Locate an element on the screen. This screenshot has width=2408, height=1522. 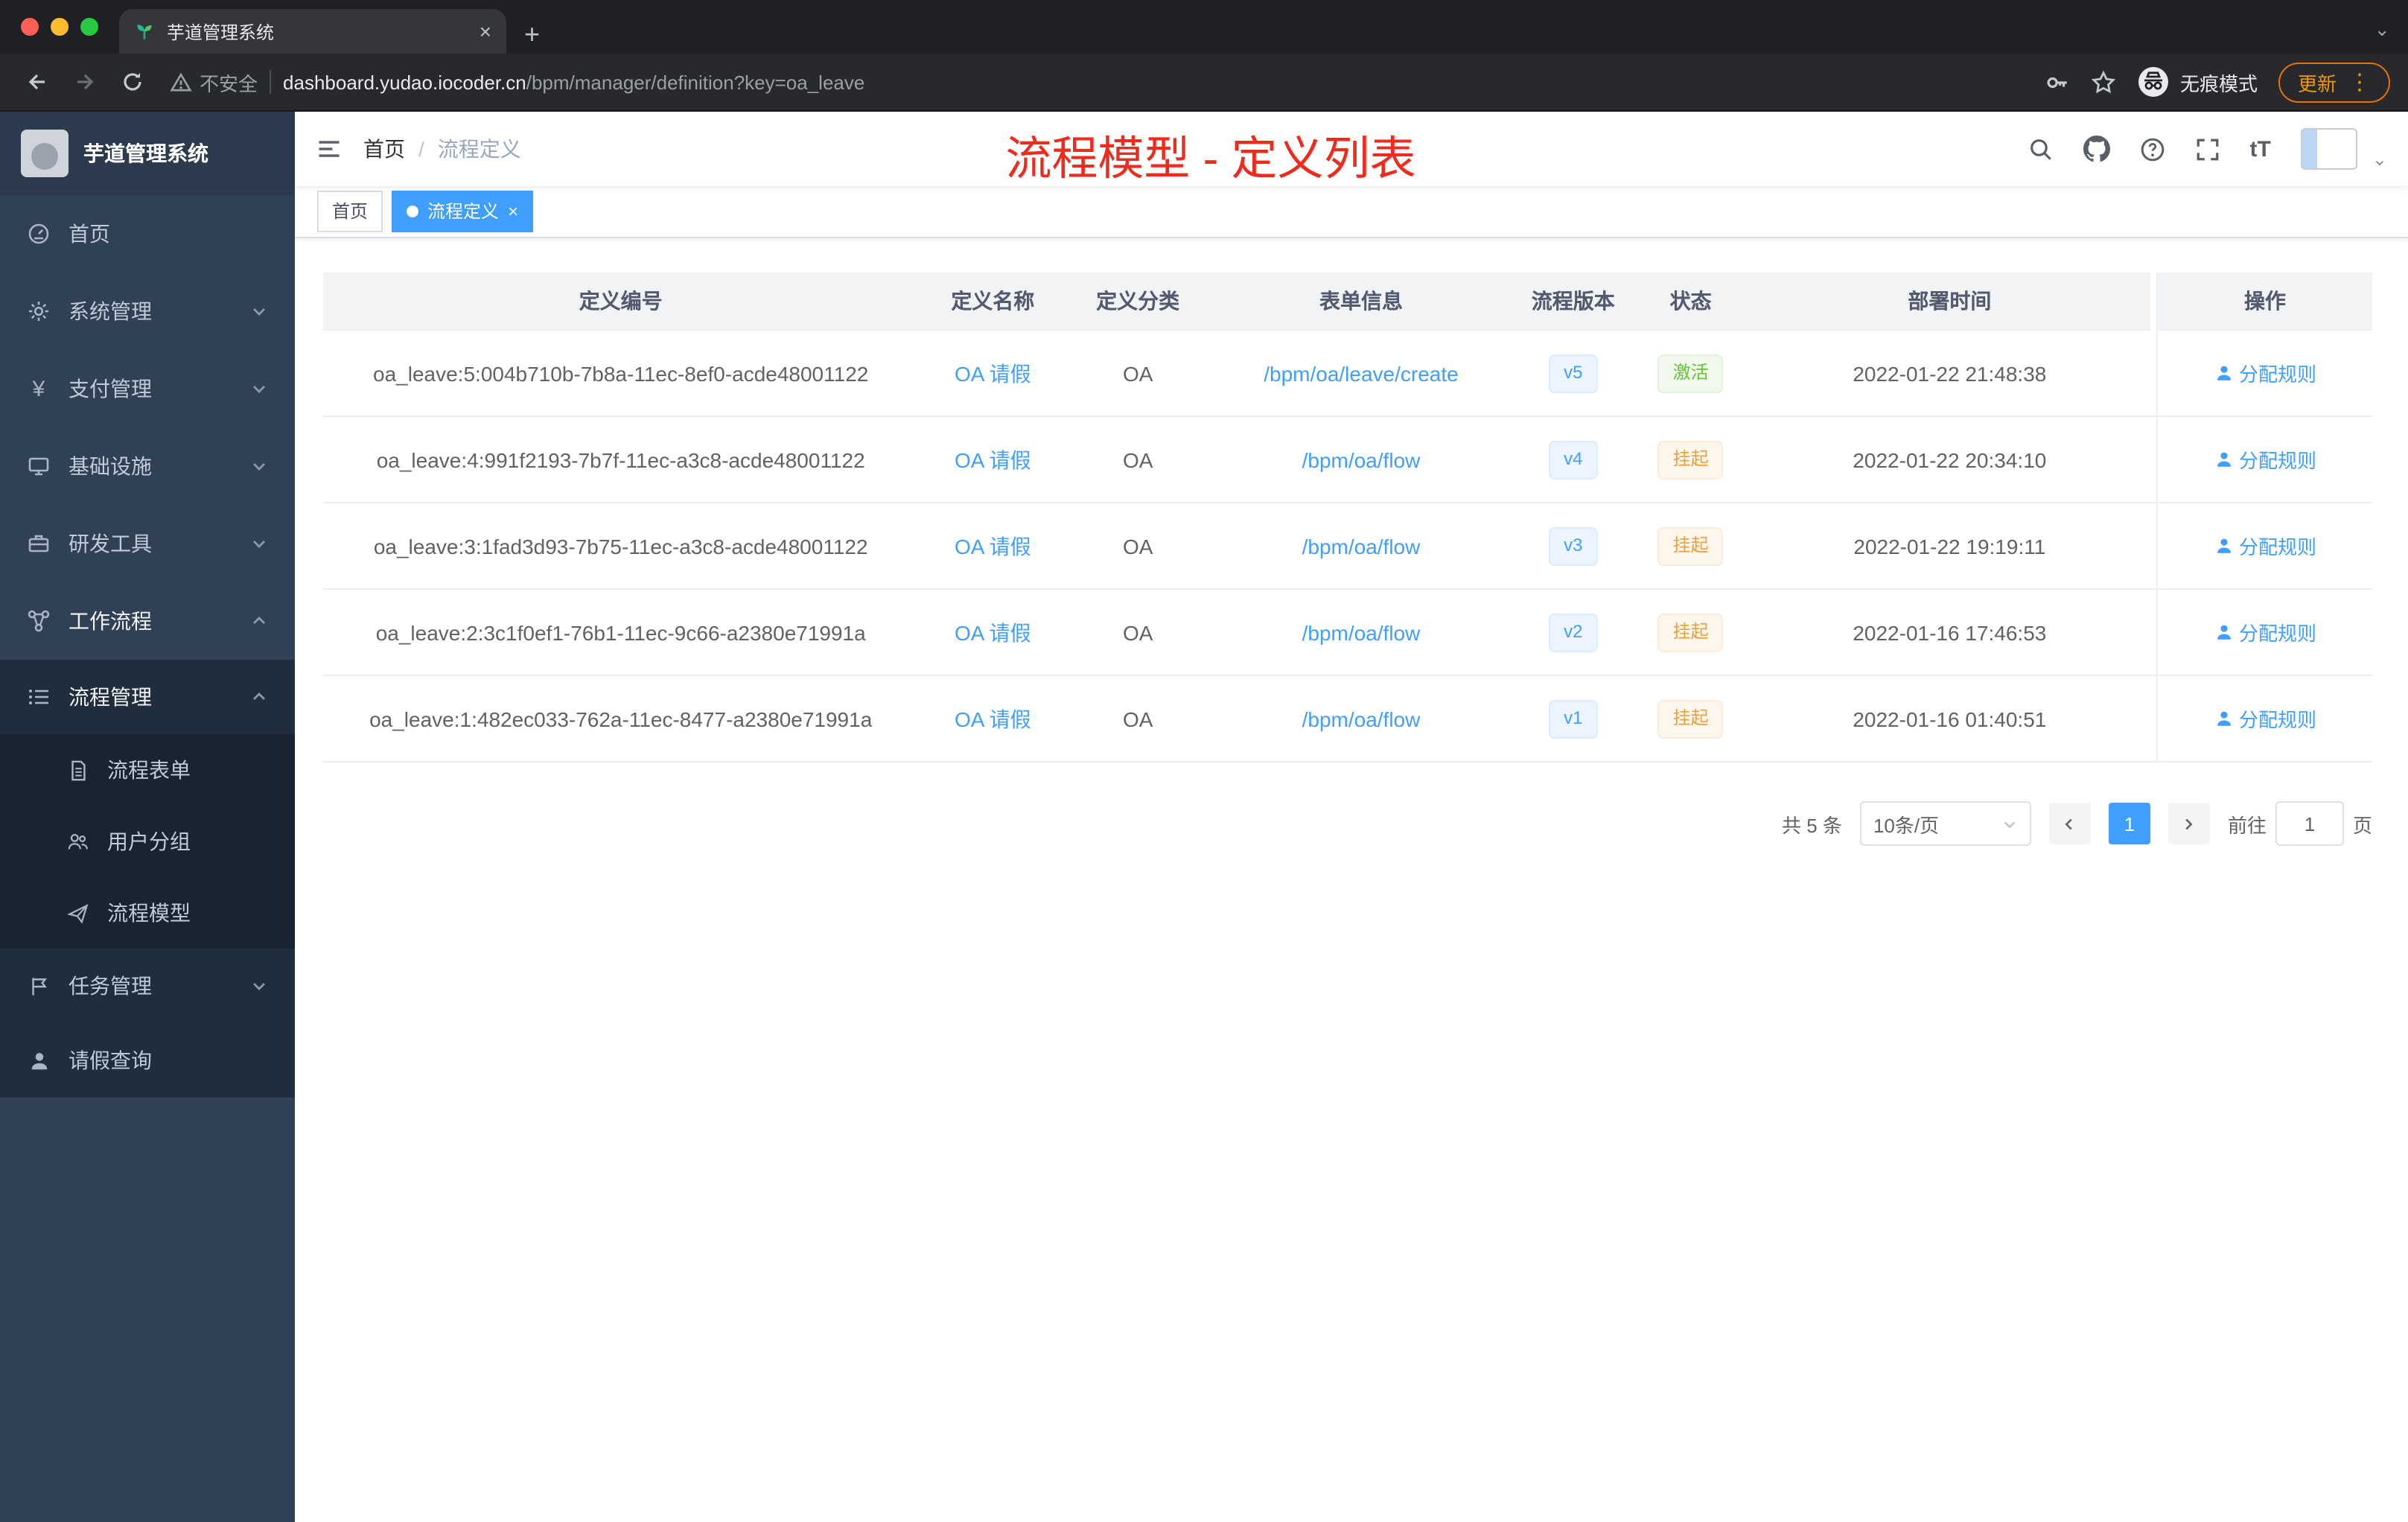
sidebar-logo: 芋道管理系统 is located at coordinates (147, 153).